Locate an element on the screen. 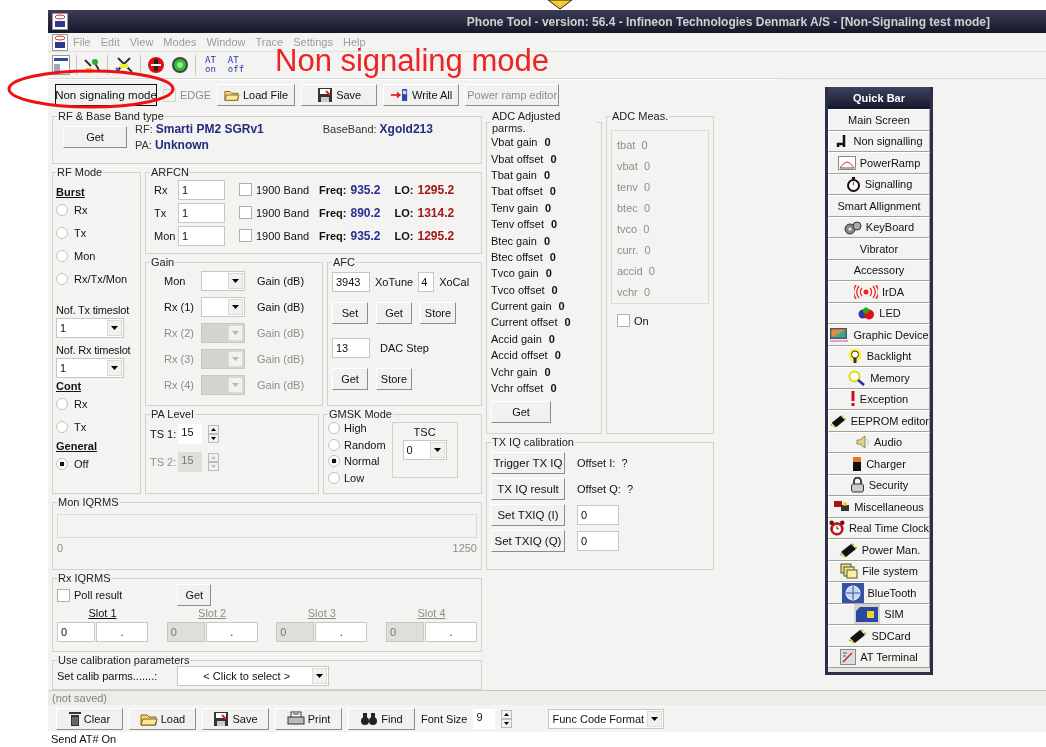 This screenshot has height=747, width=1046. toolbar-button: AT off is located at coordinates (236, 65).